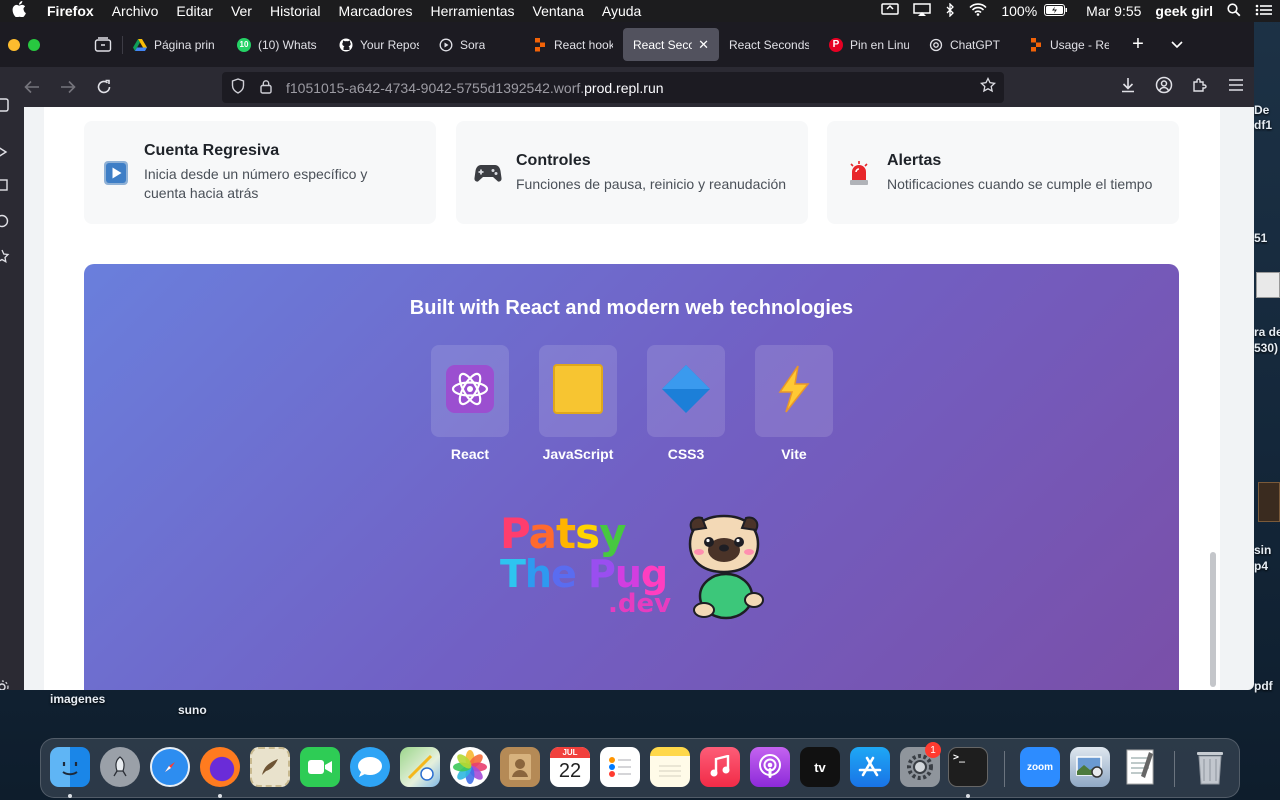 This screenshot has width=1280, height=800. Describe the element at coordinates (472, 11) in the screenshot. I see `menu-herramientas: Herramientas` at that location.